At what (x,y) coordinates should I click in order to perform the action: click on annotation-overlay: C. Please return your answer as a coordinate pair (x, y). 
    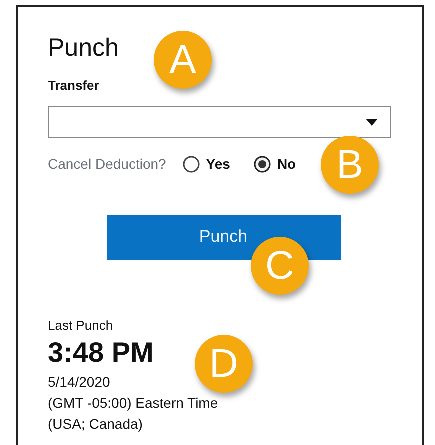
    Looking at the image, I should click on (280, 266).